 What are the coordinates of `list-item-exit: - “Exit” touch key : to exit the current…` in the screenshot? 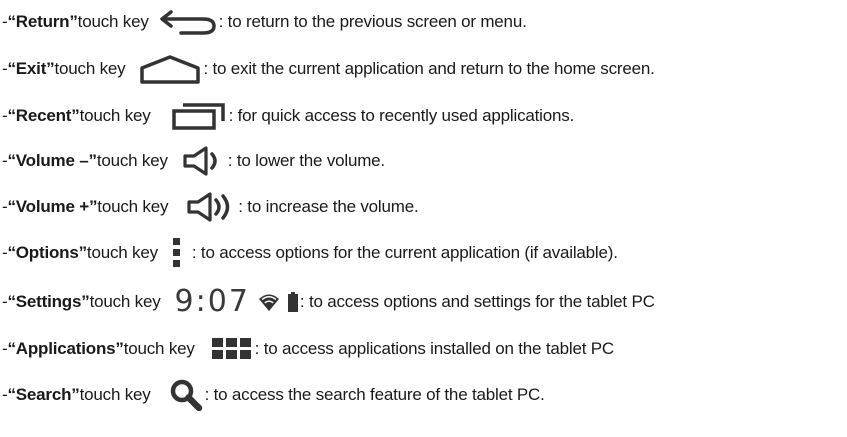 It's located at (328, 69).